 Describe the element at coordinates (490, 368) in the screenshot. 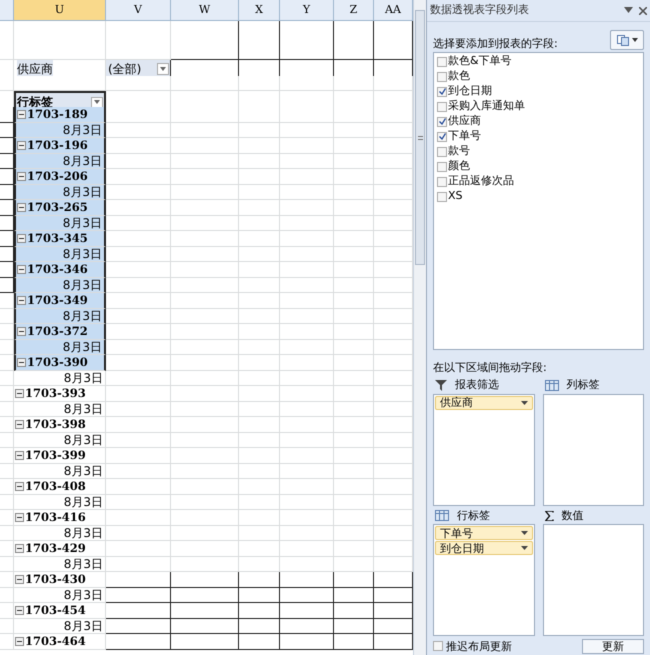

I see `area-prompt: 在以下区域间拖动字段:` at that location.